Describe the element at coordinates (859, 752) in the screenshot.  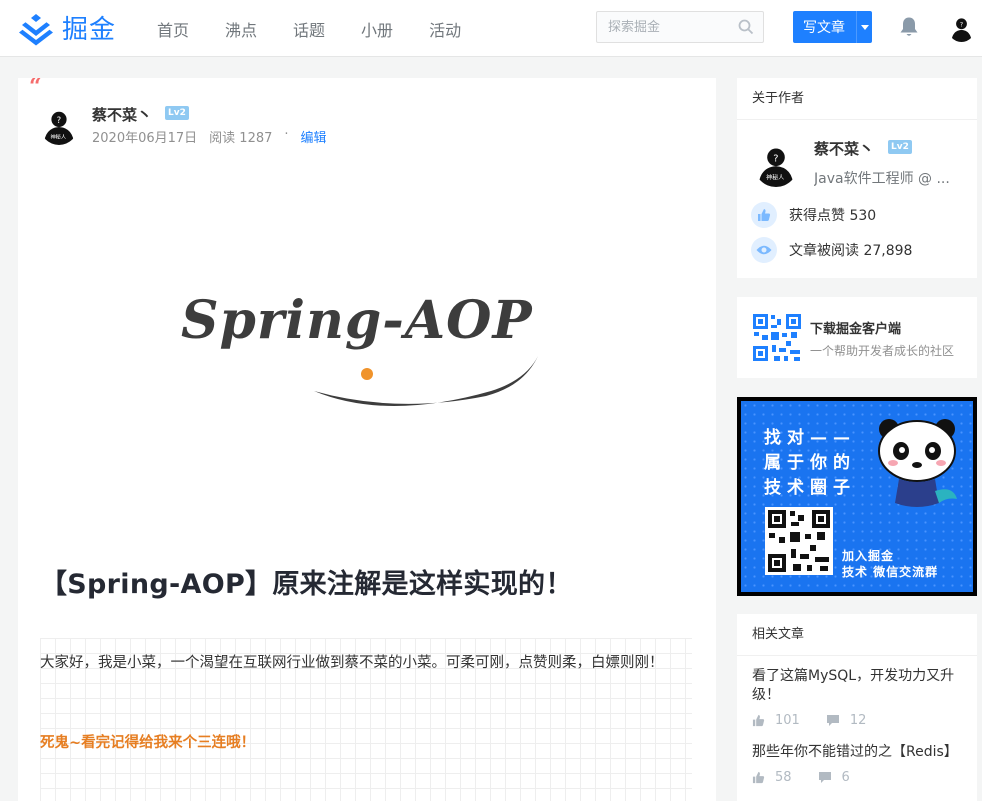
I see `related-article-title: 那些年你不能错过的之【Redis】` at that location.